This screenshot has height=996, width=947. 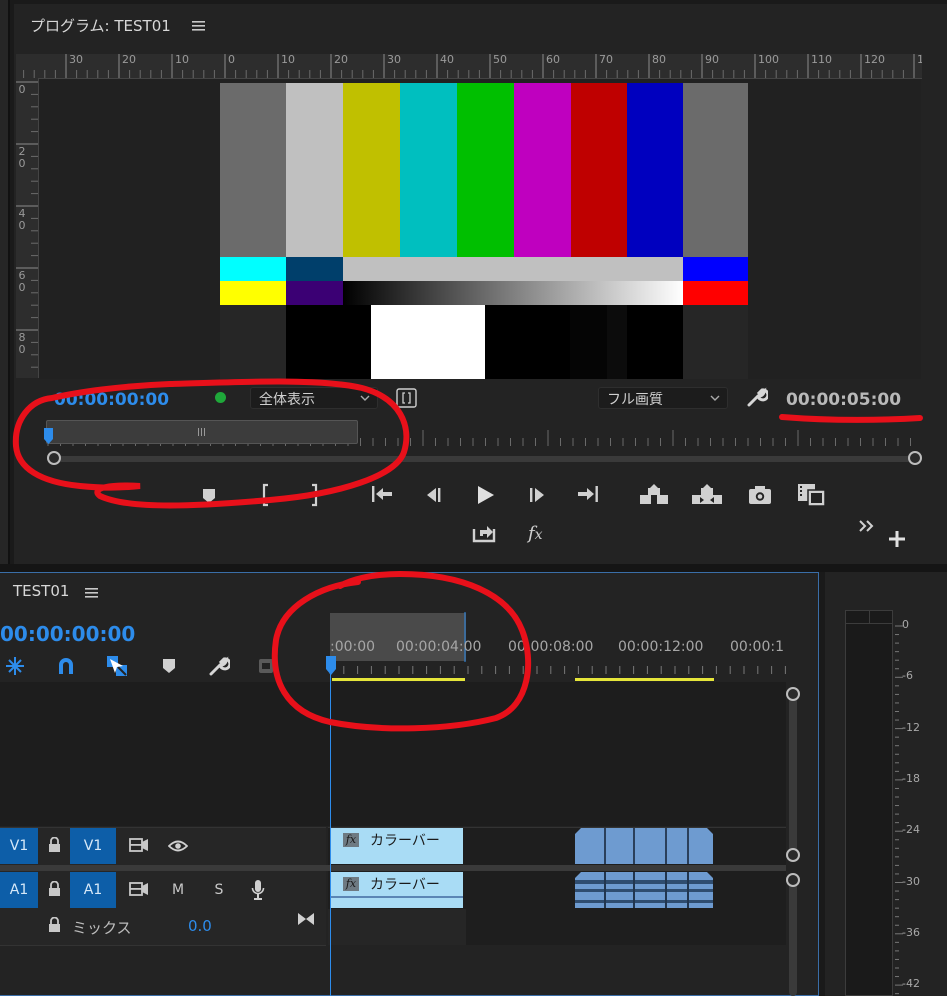 What do you see at coordinates (406, 398) in the screenshot?
I see `safe-margins-icon` at bounding box center [406, 398].